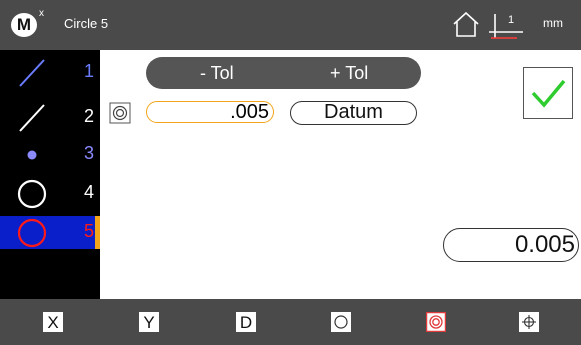 The width and height of the screenshot is (581, 345). What do you see at coordinates (466, 26) in the screenshot?
I see `home-icon` at bounding box center [466, 26].